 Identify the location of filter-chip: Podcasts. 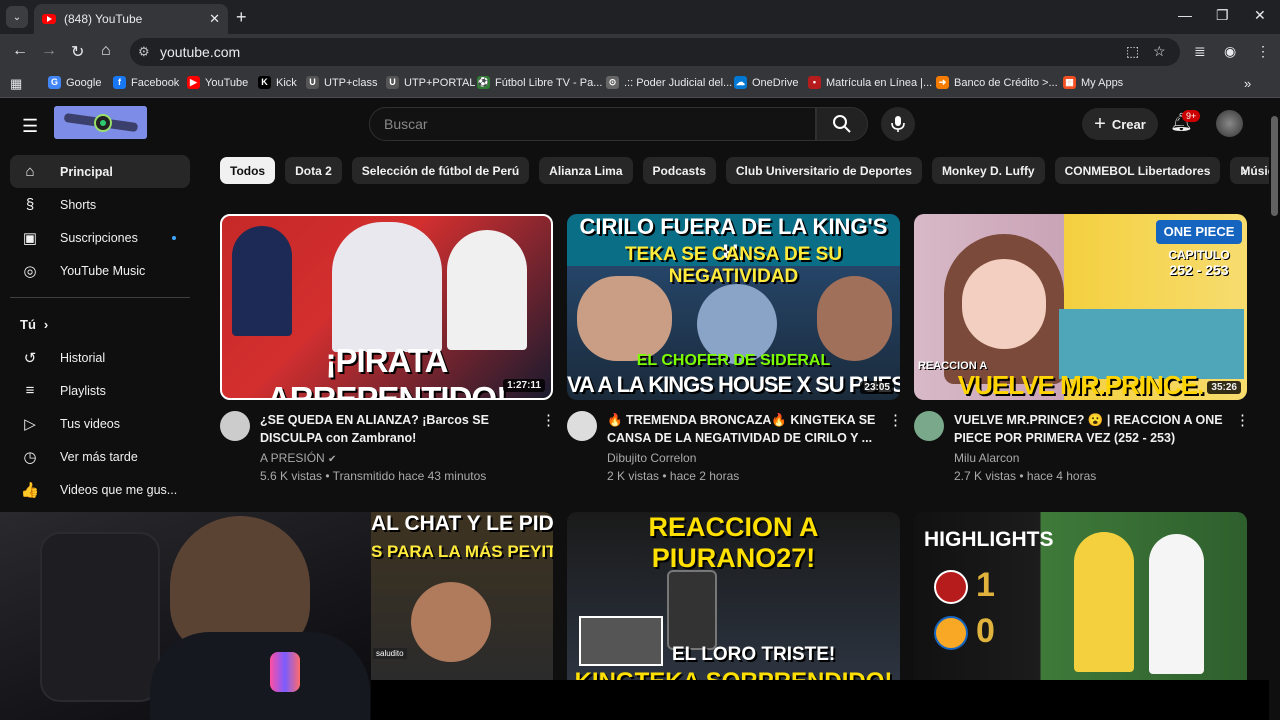
(679, 170).